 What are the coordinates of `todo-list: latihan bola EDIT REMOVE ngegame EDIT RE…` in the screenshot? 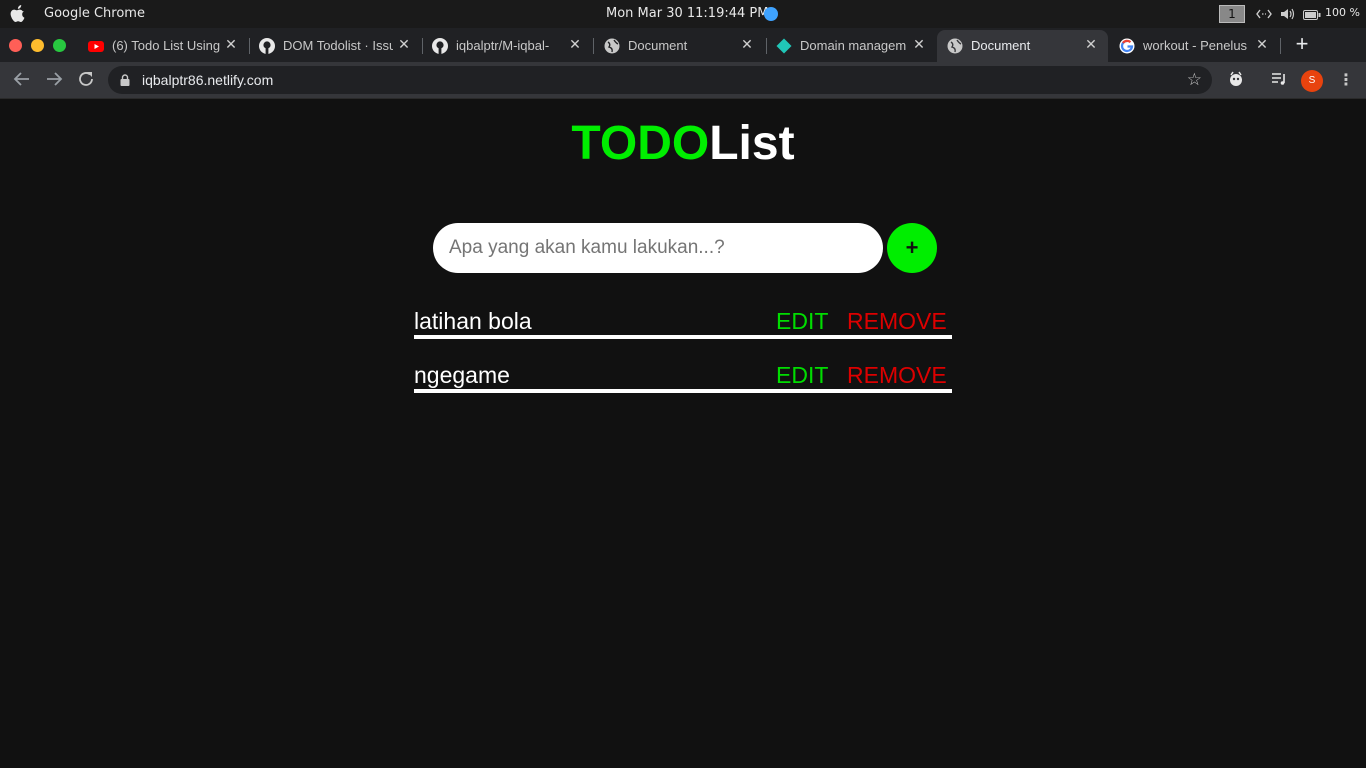 It's located at (683, 358).